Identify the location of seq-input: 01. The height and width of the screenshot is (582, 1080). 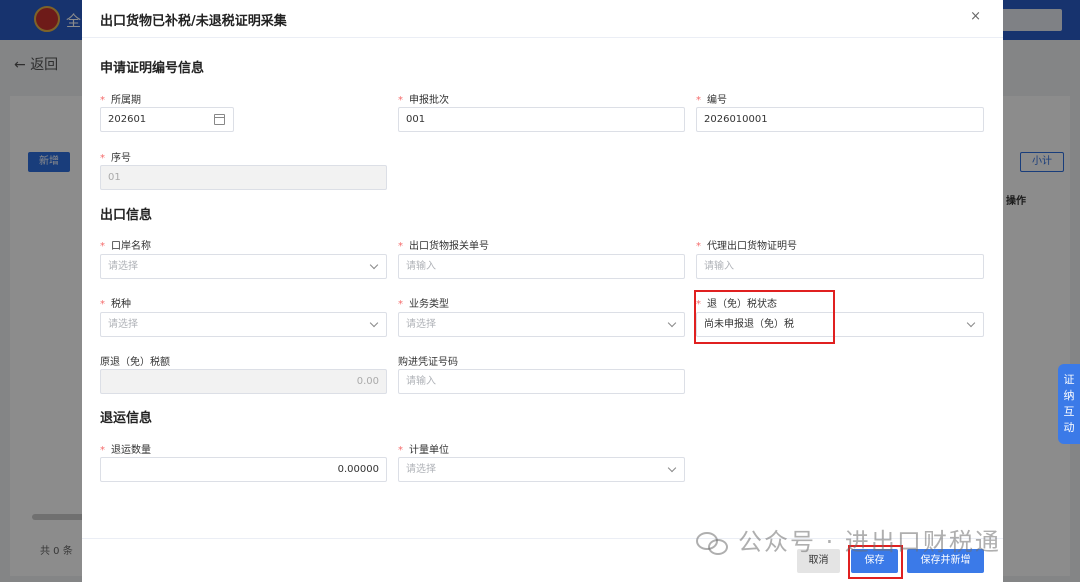
(243, 177).